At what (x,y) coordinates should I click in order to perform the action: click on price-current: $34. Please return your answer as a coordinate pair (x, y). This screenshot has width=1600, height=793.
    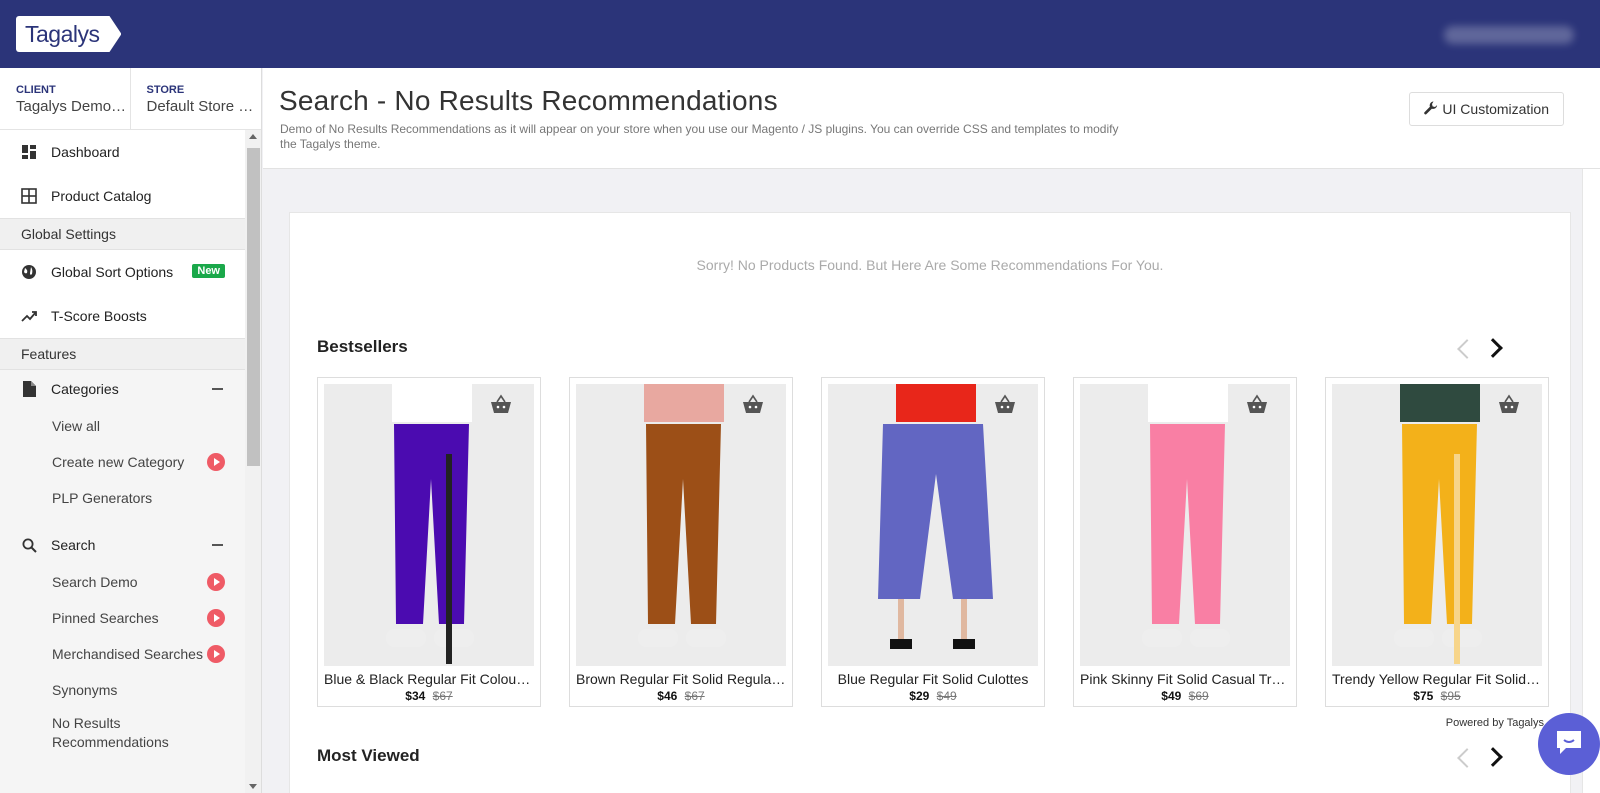
    Looking at the image, I should click on (415, 696).